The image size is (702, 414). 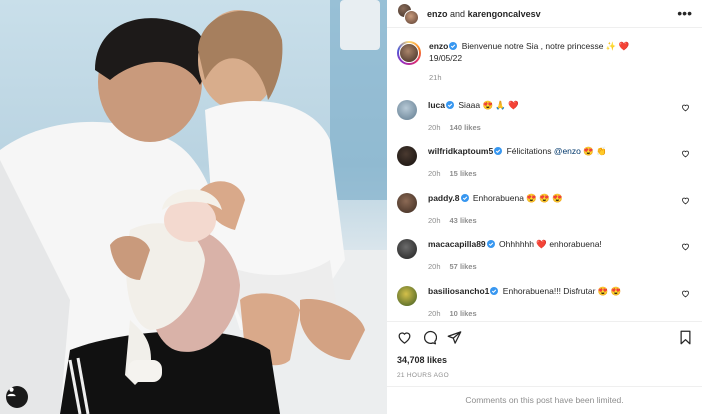 What do you see at coordinates (684, 13) in the screenshot?
I see `more-horizontal-icon: •••` at bounding box center [684, 13].